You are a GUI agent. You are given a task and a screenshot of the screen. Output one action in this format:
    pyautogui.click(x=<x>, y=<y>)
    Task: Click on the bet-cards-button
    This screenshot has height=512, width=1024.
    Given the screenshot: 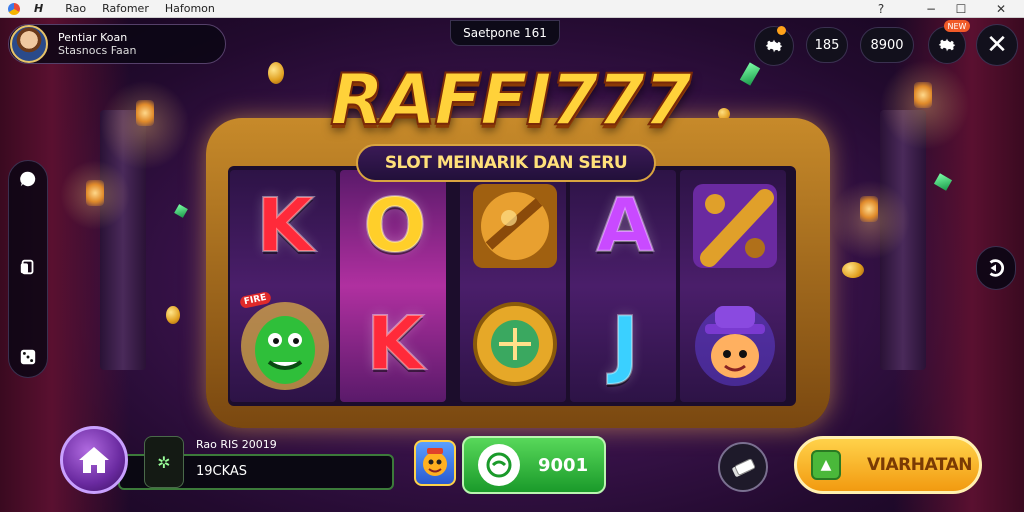 What is the action you would take?
    pyautogui.click(x=743, y=467)
    